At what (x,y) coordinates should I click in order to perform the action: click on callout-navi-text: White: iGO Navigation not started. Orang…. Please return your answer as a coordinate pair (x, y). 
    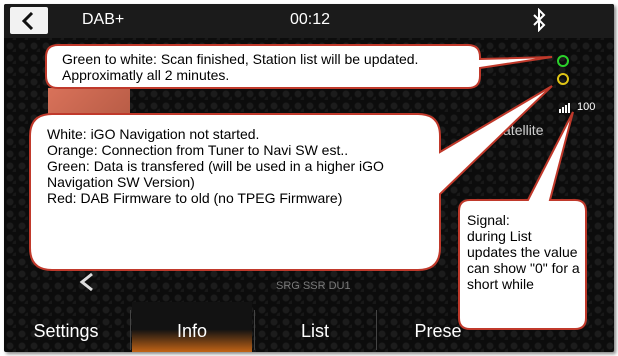
    Looking at the image, I should click on (215, 166).